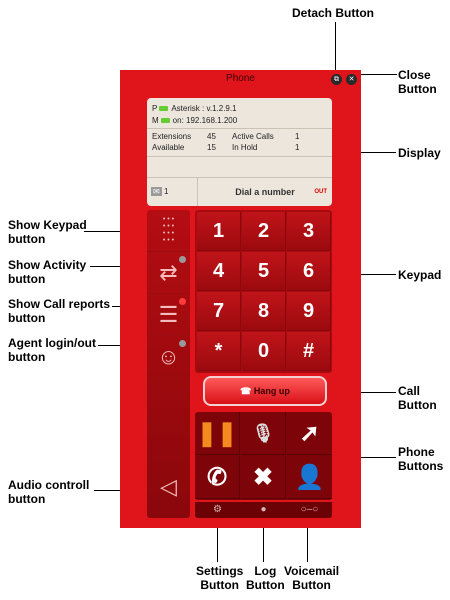  I want to click on key-1: 1, so click(219, 231).